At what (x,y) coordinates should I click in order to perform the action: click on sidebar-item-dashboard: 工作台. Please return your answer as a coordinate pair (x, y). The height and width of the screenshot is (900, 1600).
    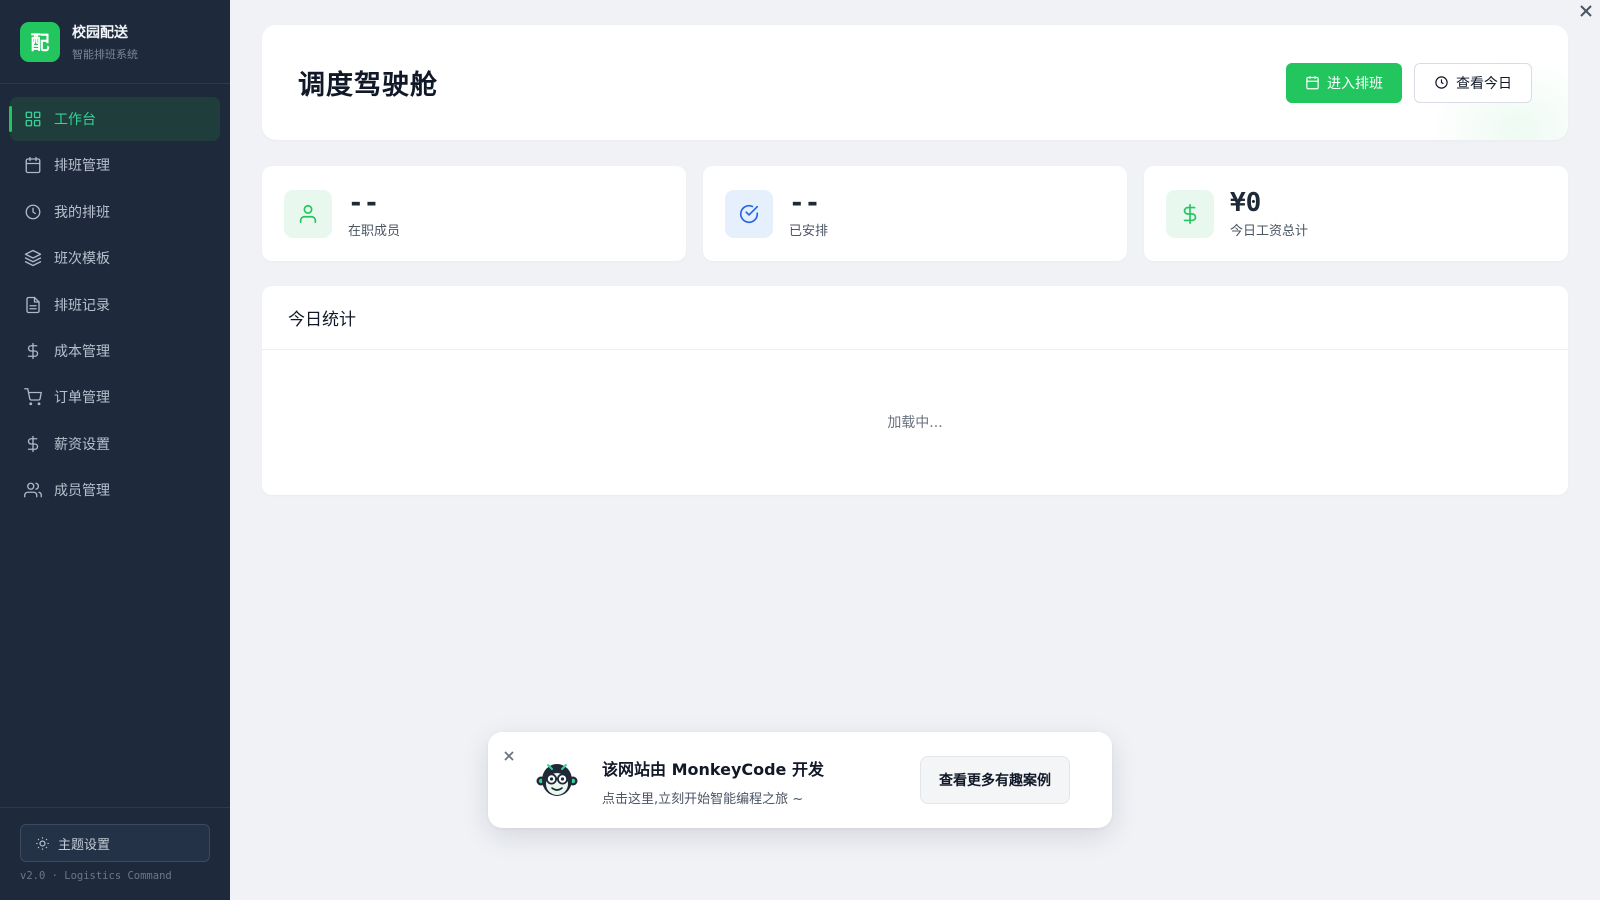
    Looking at the image, I should click on (114, 119).